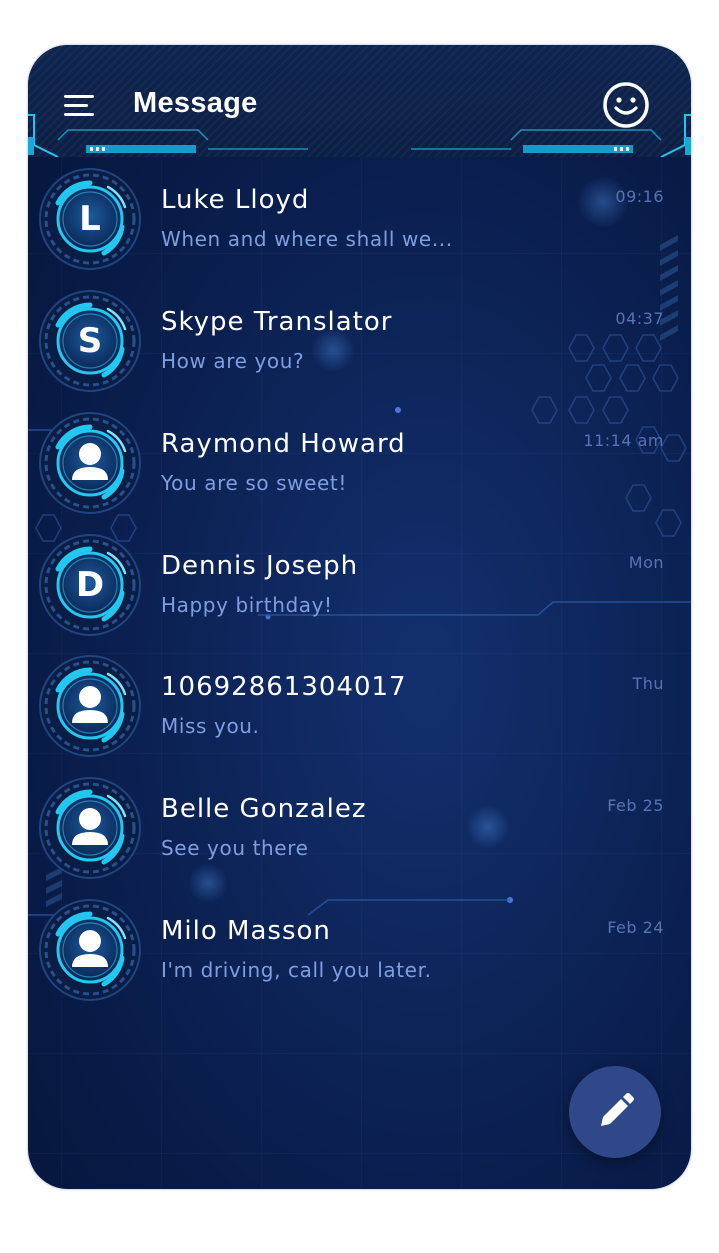  I want to click on message-preview: I'm driving, call you later., so click(296, 970).